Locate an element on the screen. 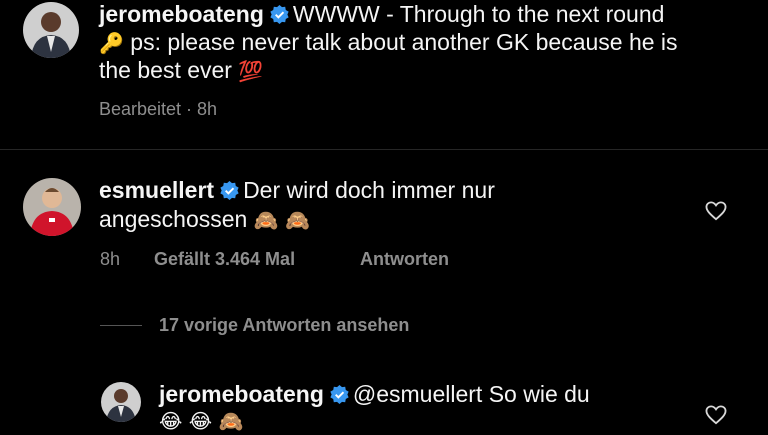 Image resolution: width=768 pixels, height=435 pixels. post-username: jeromeboateng is located at coordinates (181, 14).